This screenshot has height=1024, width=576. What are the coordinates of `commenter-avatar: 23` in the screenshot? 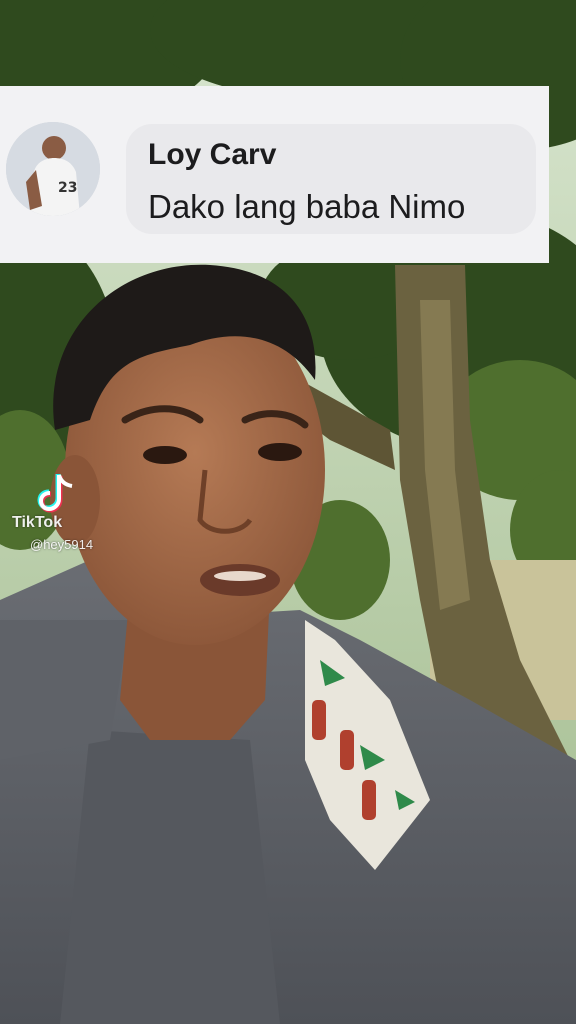 It's located at (53, 169).